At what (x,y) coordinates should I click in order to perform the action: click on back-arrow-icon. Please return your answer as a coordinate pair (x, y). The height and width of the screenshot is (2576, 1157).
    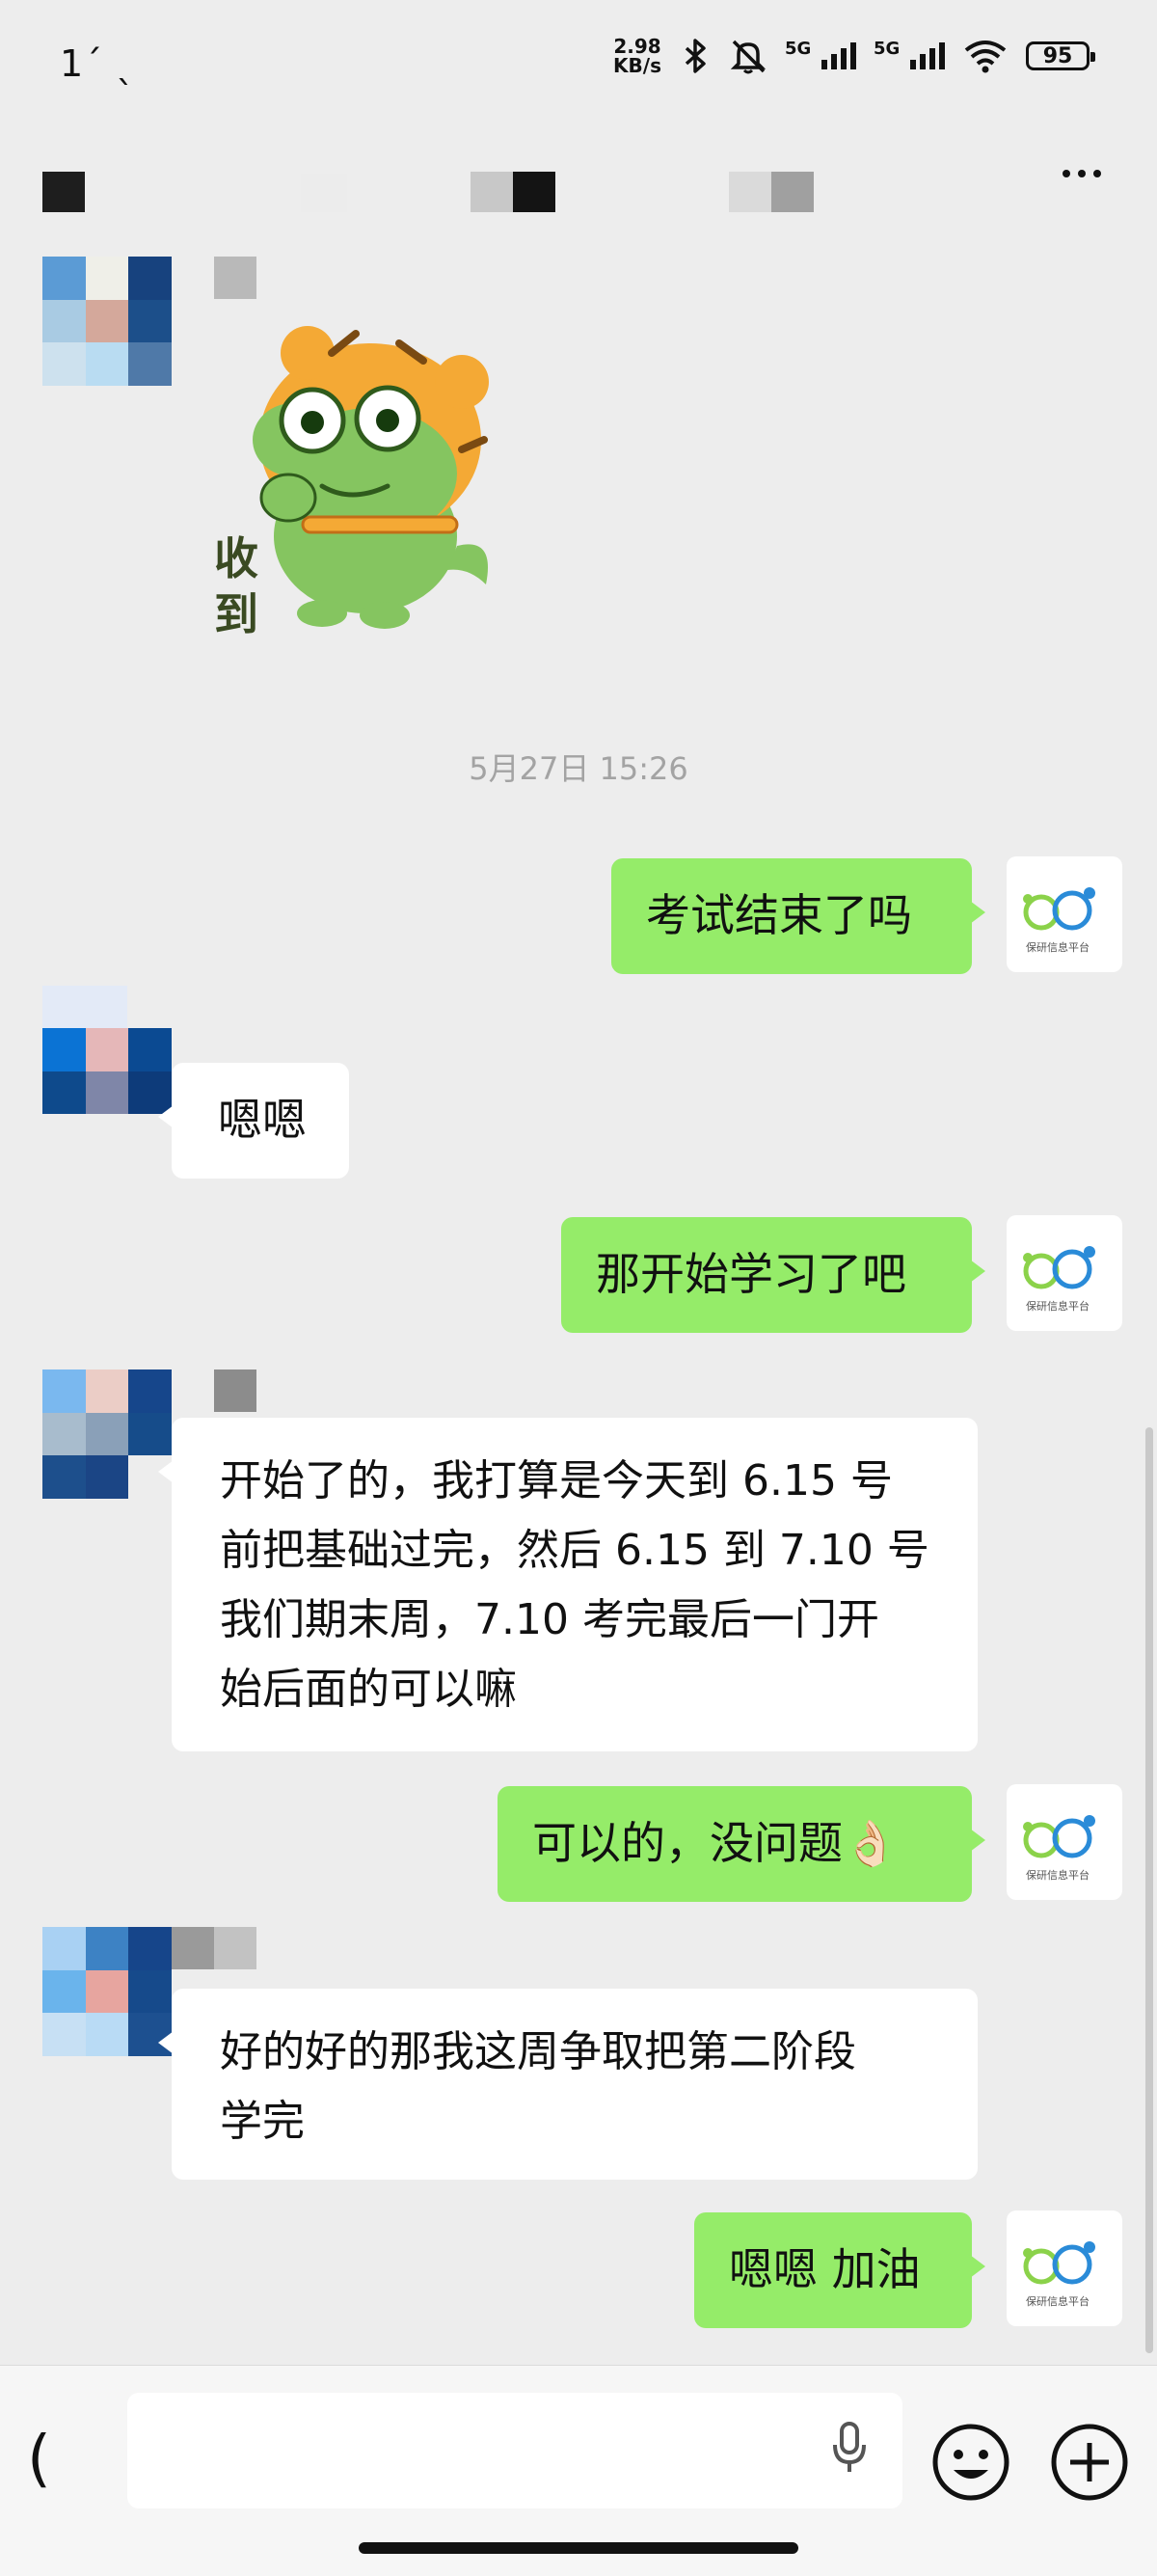
    Looking at the image, I should click on (63, 192).